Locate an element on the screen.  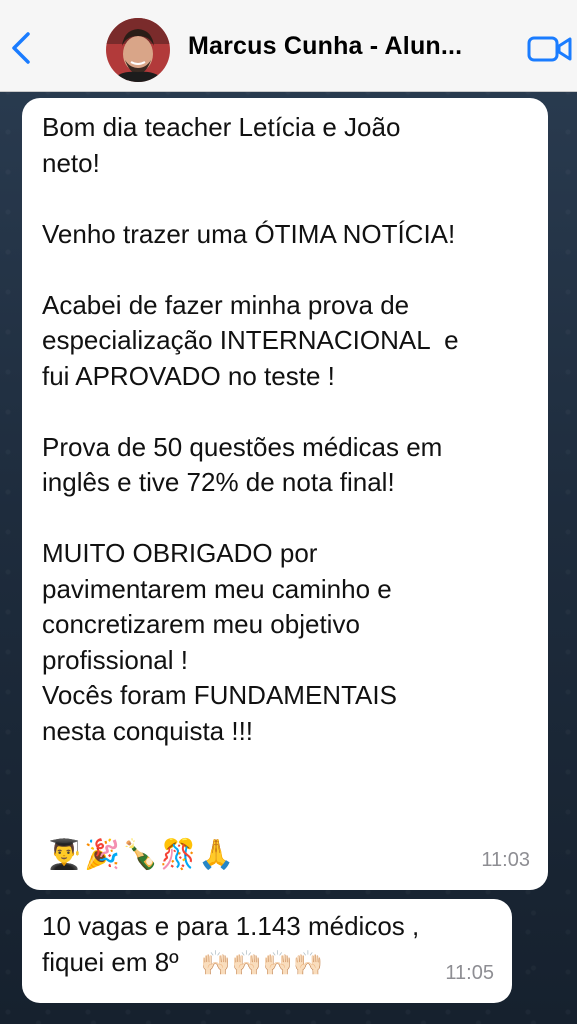
back-button is located at coordinates (21, 48).